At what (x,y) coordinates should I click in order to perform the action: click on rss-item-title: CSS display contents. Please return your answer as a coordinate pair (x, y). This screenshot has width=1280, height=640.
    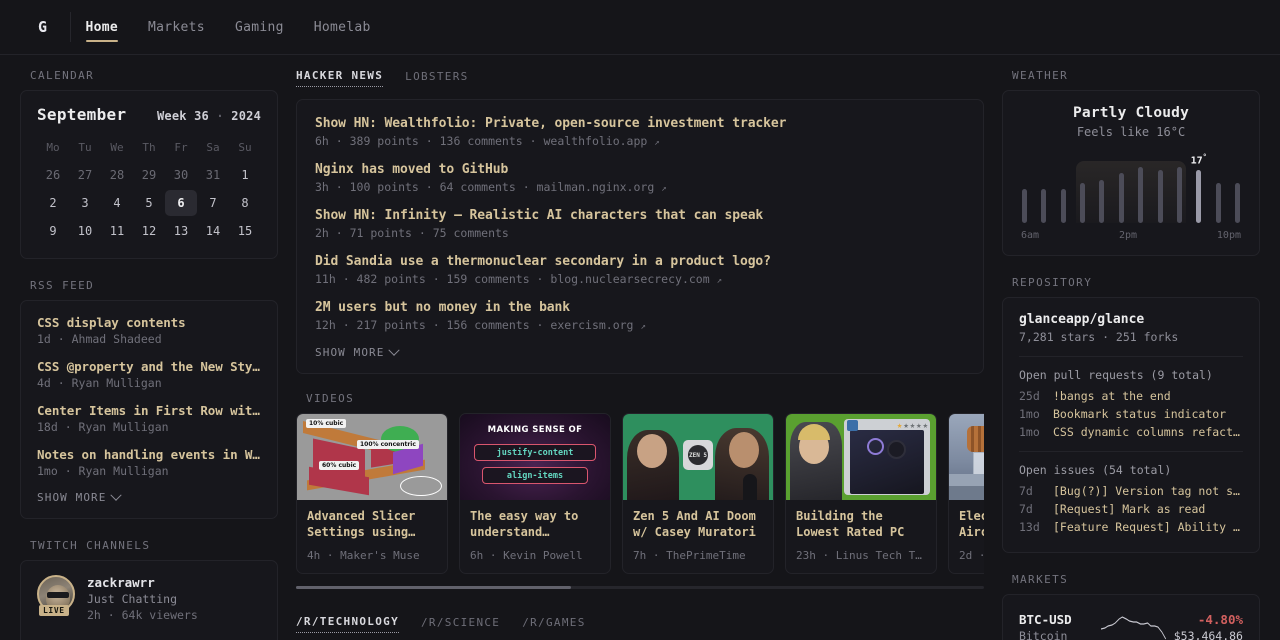
    Looking at the image, I should click on (149, 322).